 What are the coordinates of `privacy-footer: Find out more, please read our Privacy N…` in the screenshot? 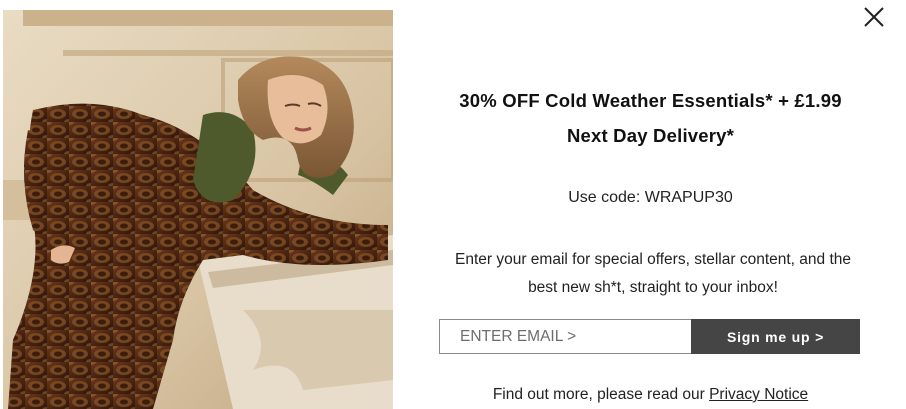 It's located at (650, 395).